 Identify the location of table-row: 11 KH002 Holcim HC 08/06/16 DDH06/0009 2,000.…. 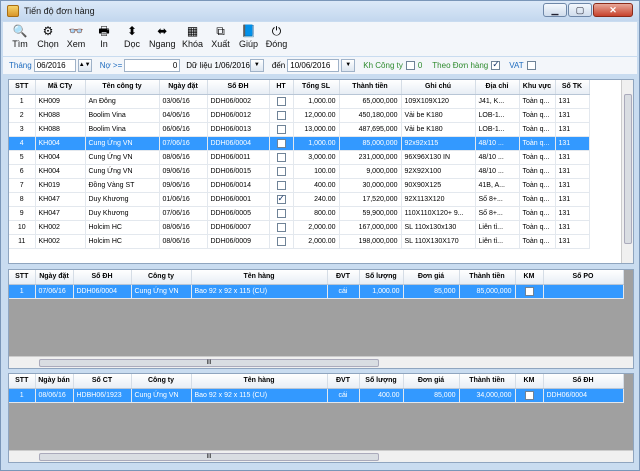
(299, 241).